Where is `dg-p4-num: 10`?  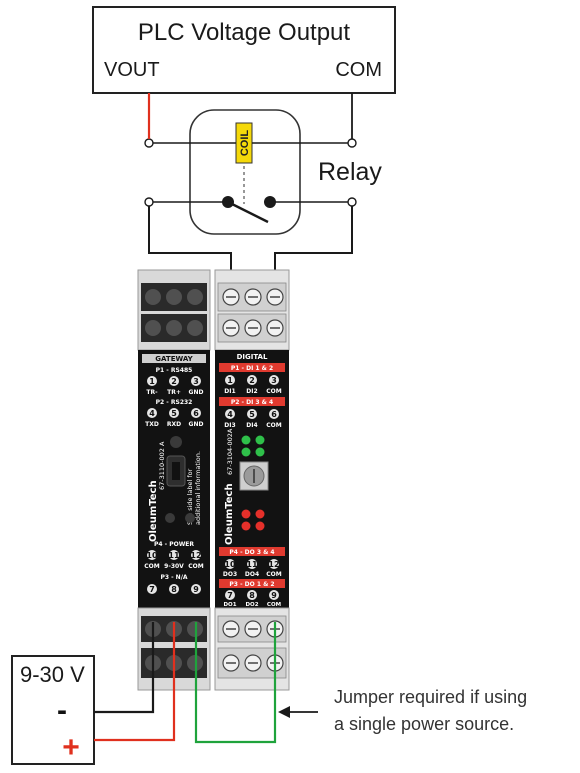
dg-p4-num: 10 is located at coordinates (230, 564).